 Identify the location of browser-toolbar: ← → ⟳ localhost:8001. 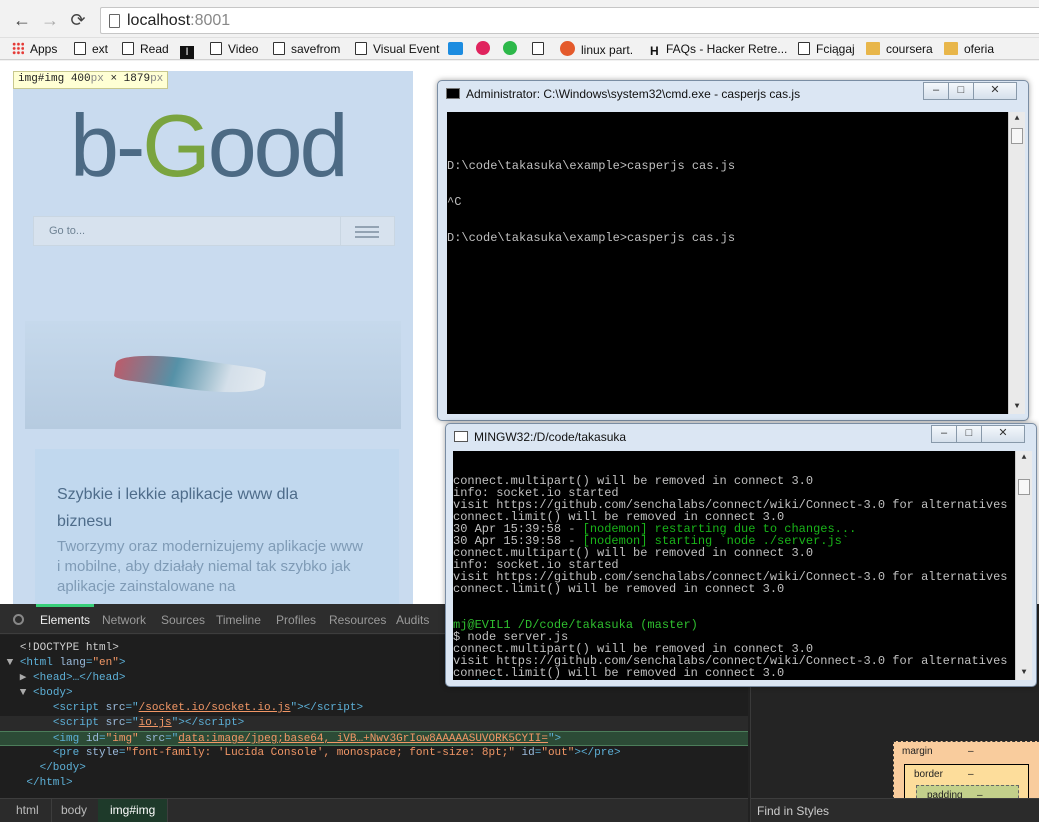
(519, 19).